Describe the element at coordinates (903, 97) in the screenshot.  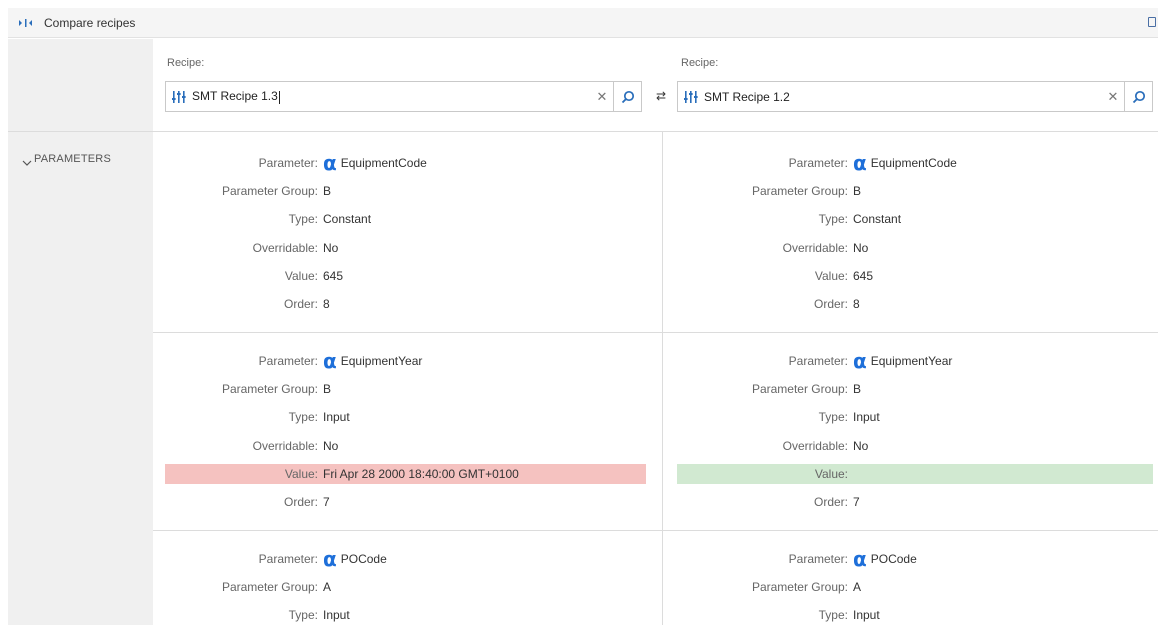
I see `right-recipe-input: SMT Recipe 1.2` at that location.